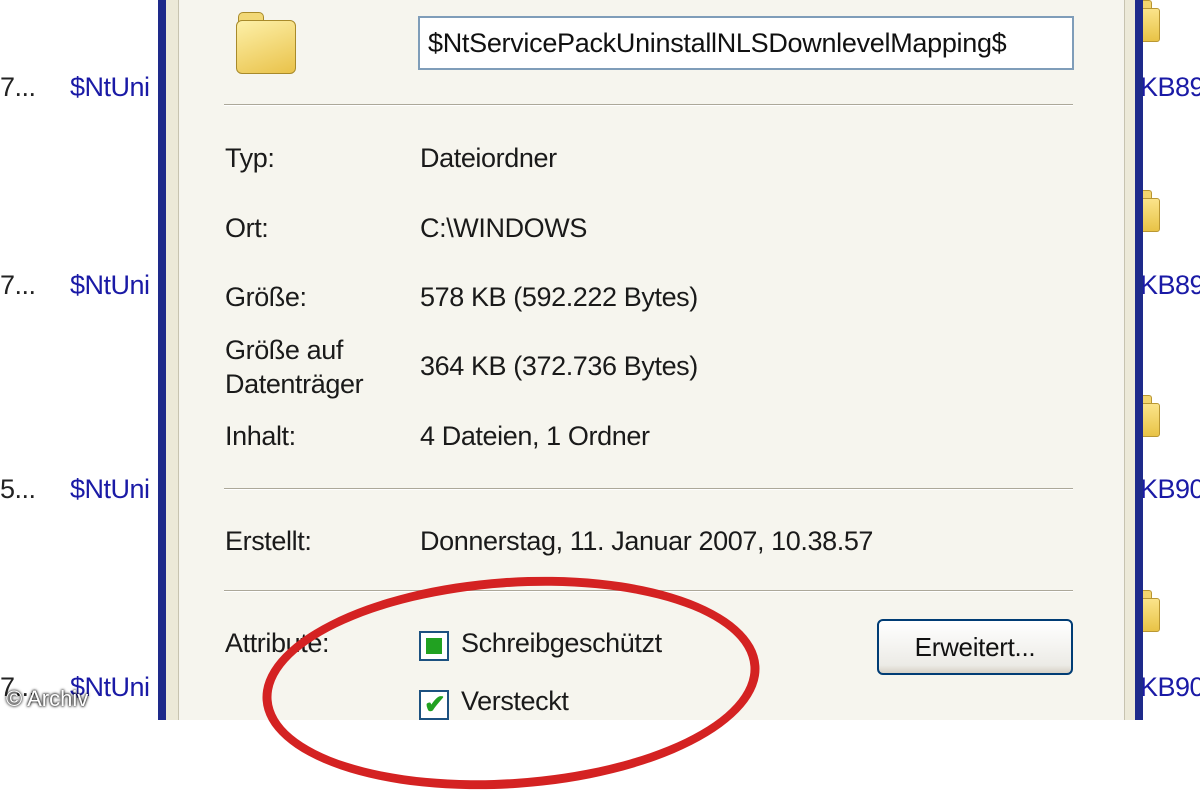 The width and height of the screenshot is (1200, 805). What do you see at coordinates (647, 541) in the screenshot?
I see `created-value: Donnerstag, 11. Januar 2007, 10.38.57` at bounding box center [647, 541].